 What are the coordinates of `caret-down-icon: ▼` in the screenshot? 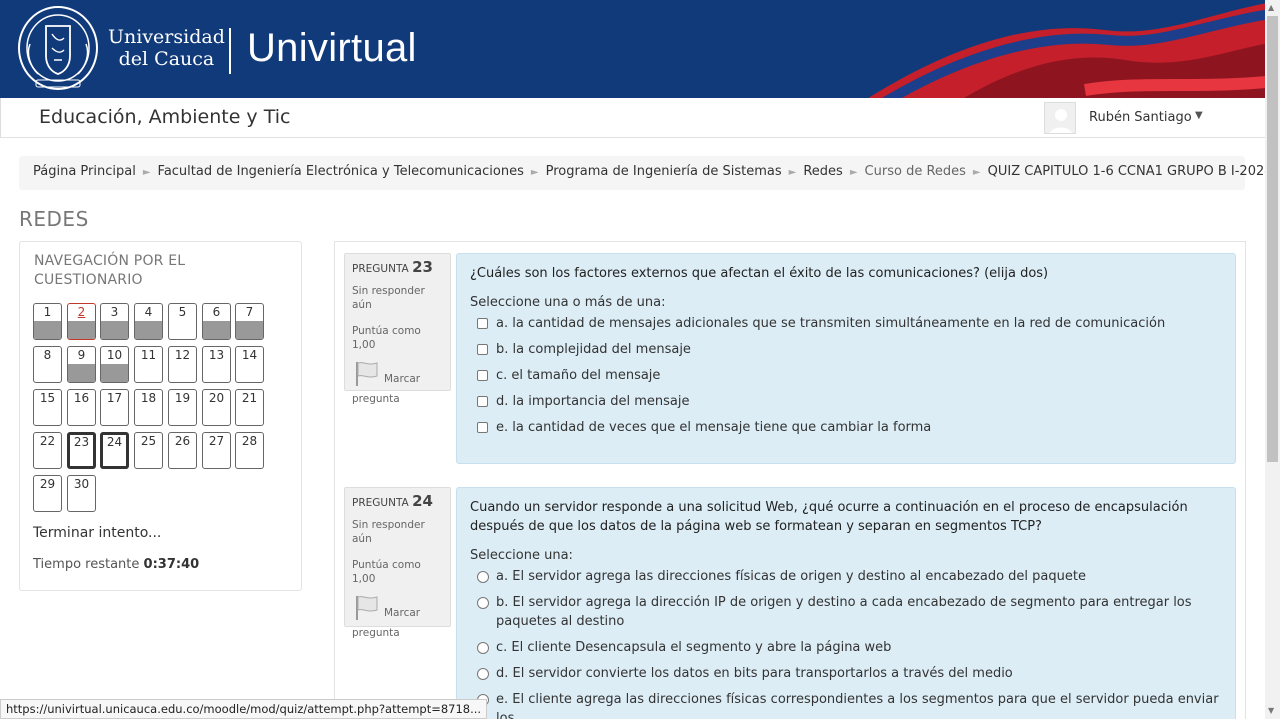 It's located at (1199, 115).